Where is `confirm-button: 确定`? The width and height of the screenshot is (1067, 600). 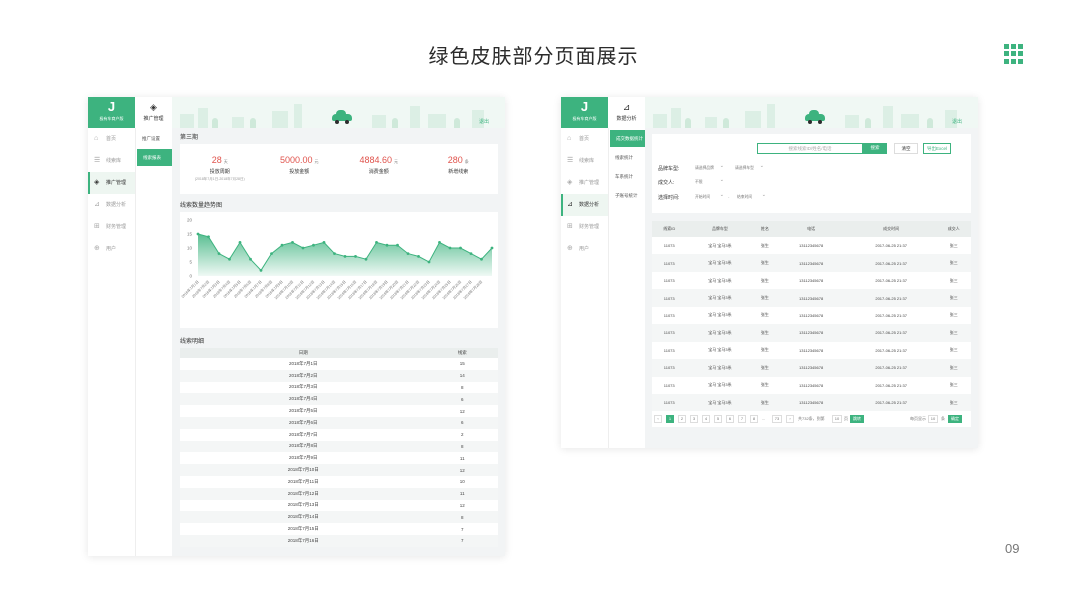
confirm-button: 确定 is located at coordinates (955, 419).